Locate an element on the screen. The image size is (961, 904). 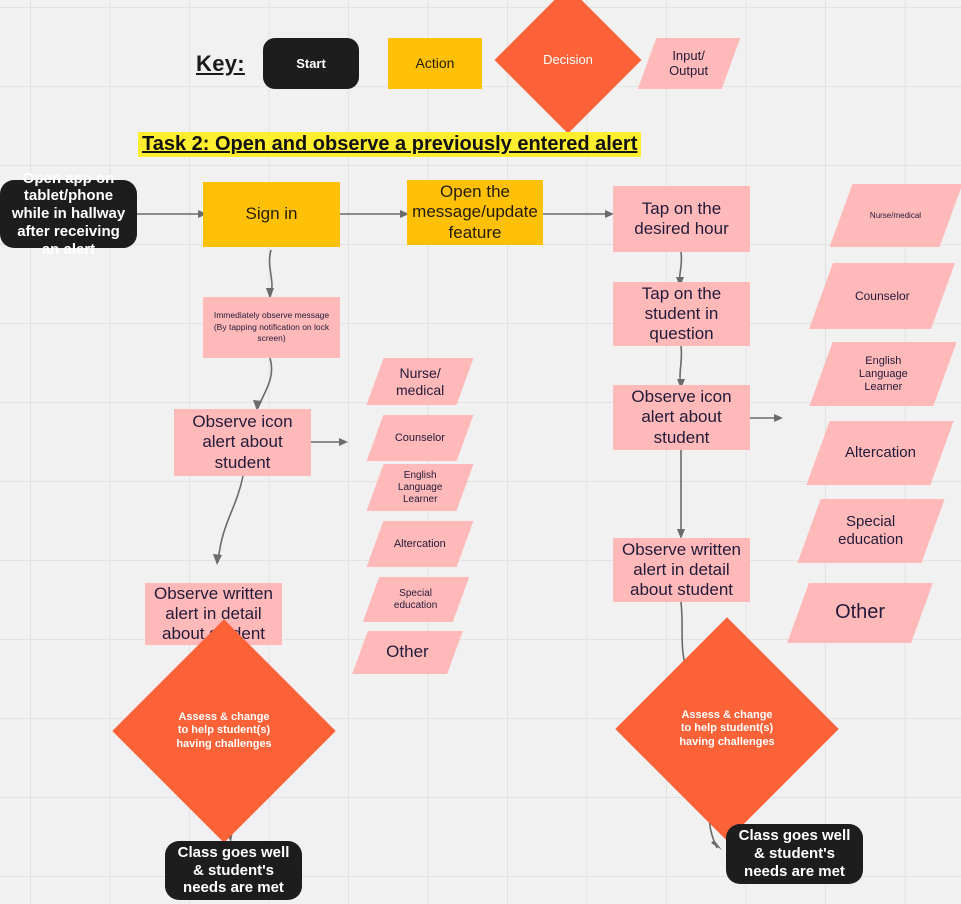
connector-tapstudent-to-observeicon-right is located at coordinates (681, 366).